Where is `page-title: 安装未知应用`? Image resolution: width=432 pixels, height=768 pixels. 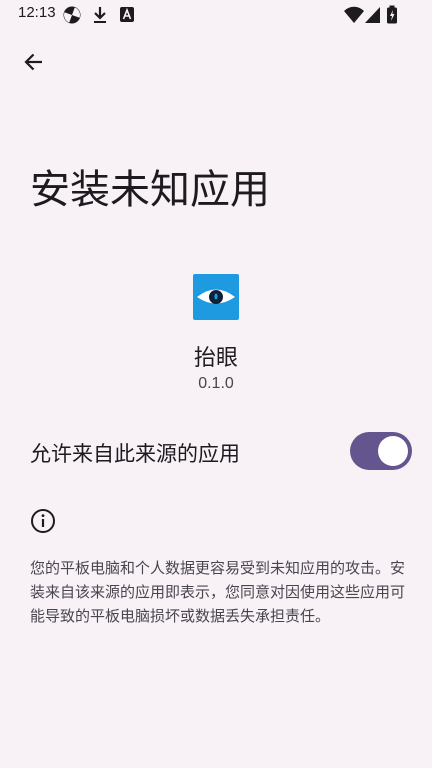
page-title: 安装未知应用 is located at coordinates (150, 190).